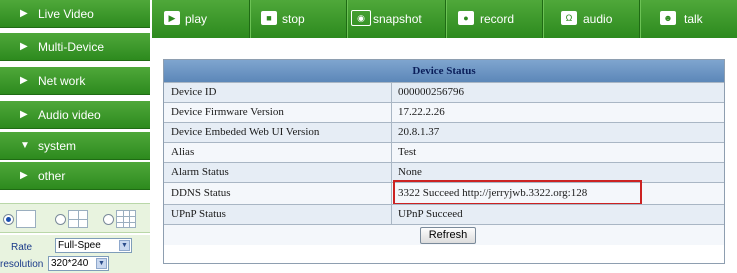 The height and width of the screenshot is (273, 737). I want to click on refresh-button: Refresh, so click(448, 235).